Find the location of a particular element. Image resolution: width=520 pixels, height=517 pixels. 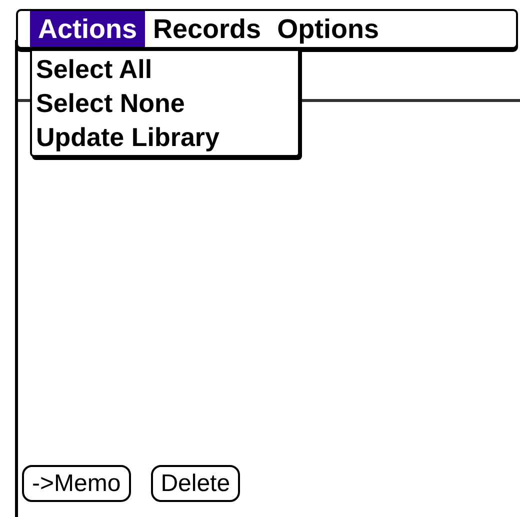

action-button: Delete is located at coordinates (195, 483).